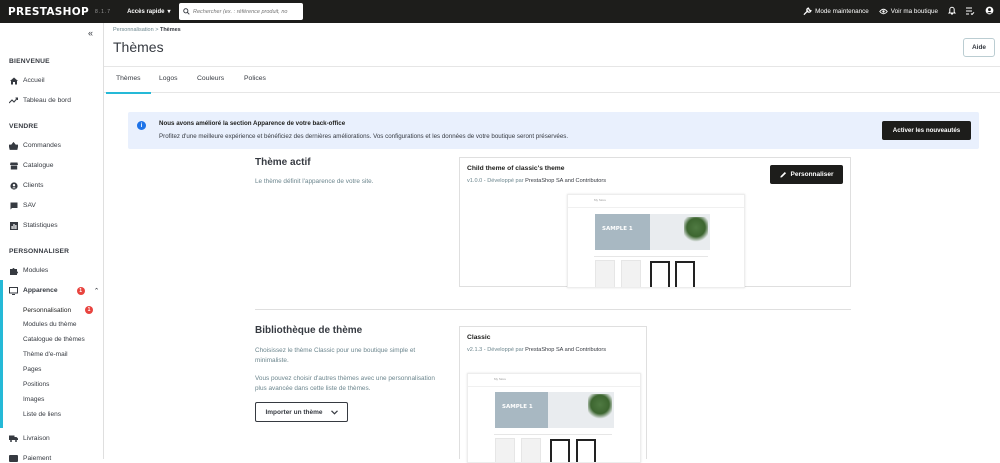 Image resolution: width=1000 pixels, height=463 pixels. I want to click on sidebar-item-label: Tableau de bord, so click(47, 100).